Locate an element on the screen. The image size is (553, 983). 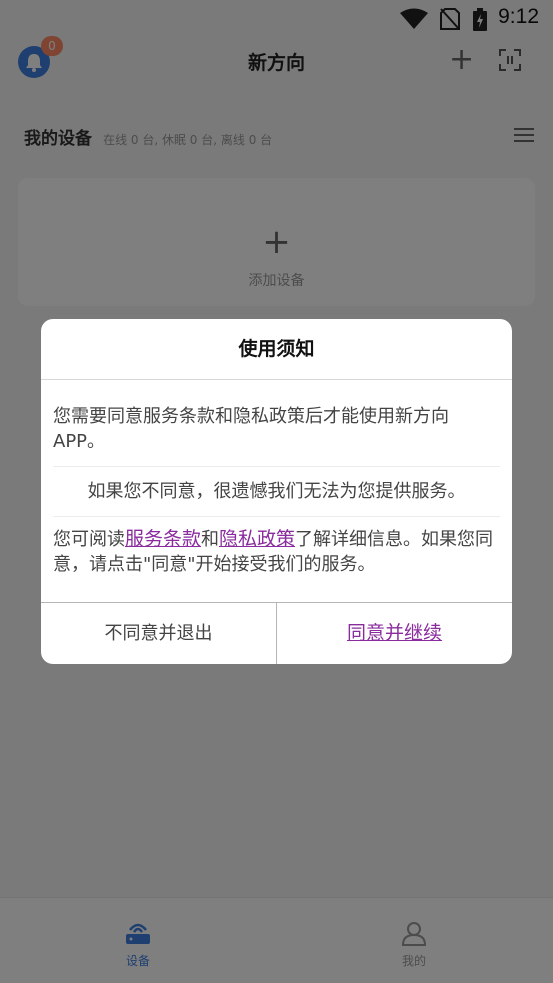
dialog-buttons: 不同意并退出 同意并继续 is located at coordinates (276, 633).